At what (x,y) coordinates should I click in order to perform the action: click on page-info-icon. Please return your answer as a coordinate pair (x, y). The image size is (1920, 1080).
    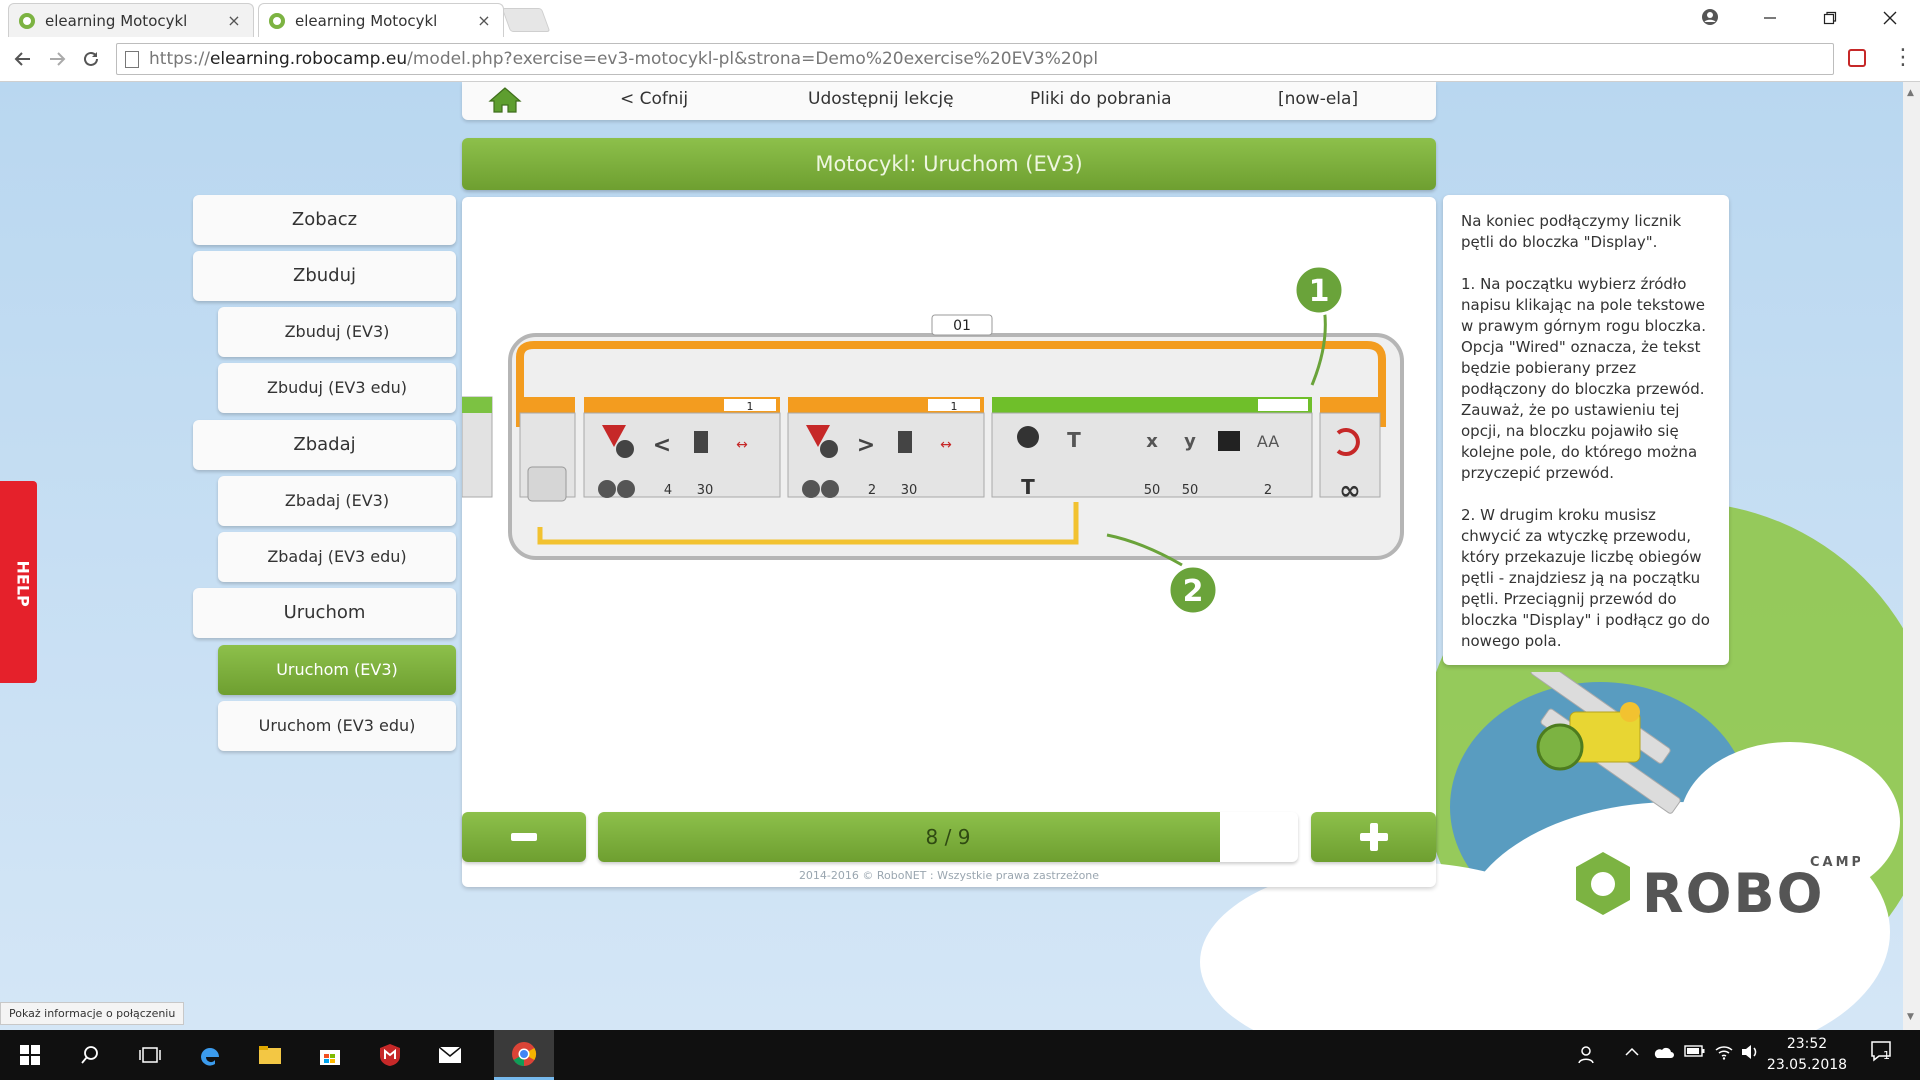
    Looking at the image, I should click on (132, 59).